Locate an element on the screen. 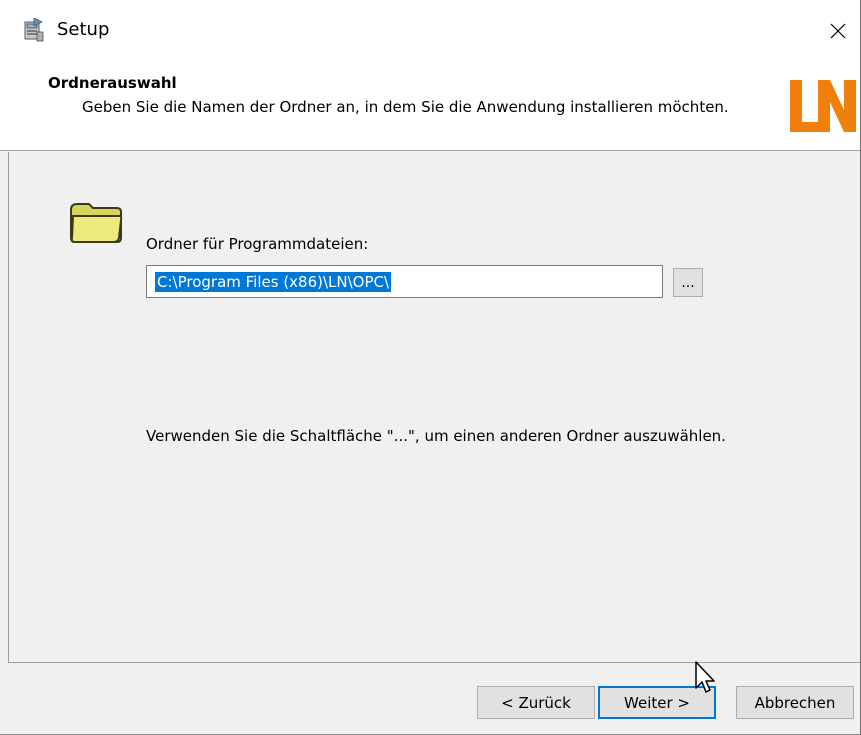 The image size is (861, 735). cancel-button: Abbrechen is located at coordinates (795, 702).